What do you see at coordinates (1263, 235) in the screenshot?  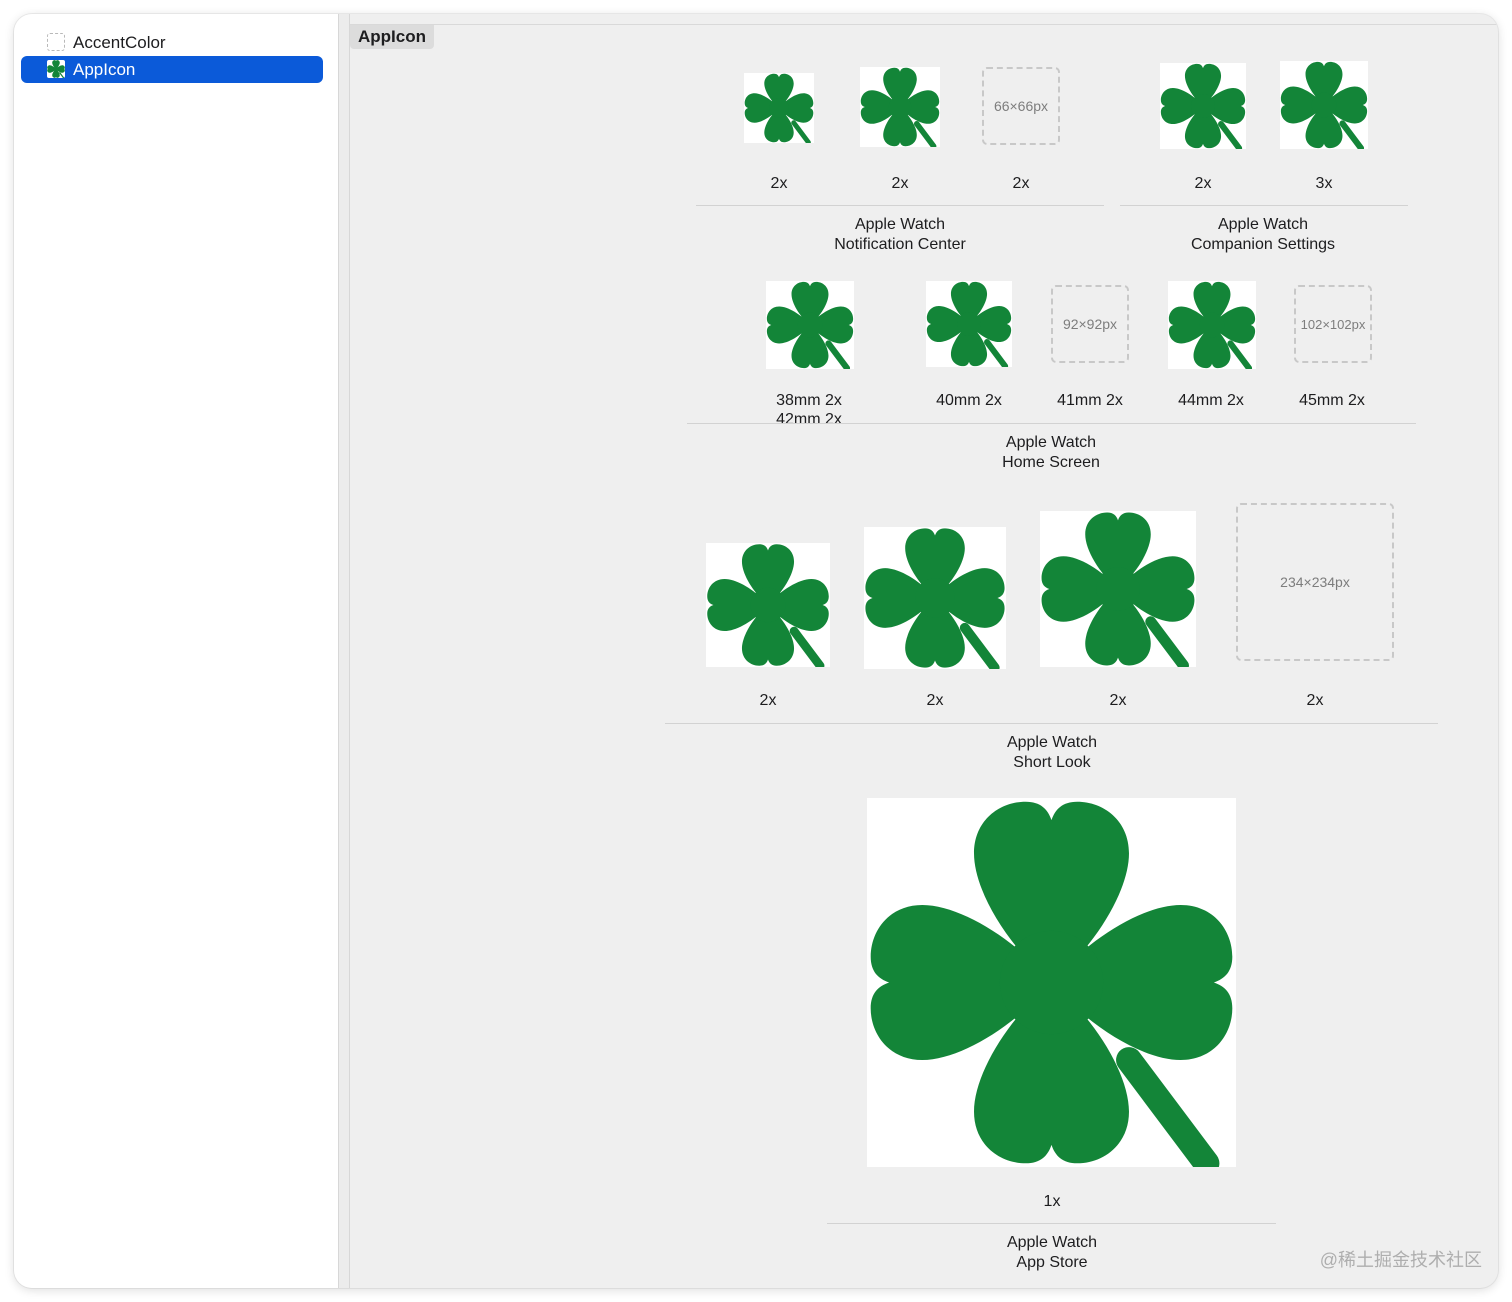 I see `group-title-companion-settings: Apple Watch Companion Settings` at bounding box center [1263, 235].